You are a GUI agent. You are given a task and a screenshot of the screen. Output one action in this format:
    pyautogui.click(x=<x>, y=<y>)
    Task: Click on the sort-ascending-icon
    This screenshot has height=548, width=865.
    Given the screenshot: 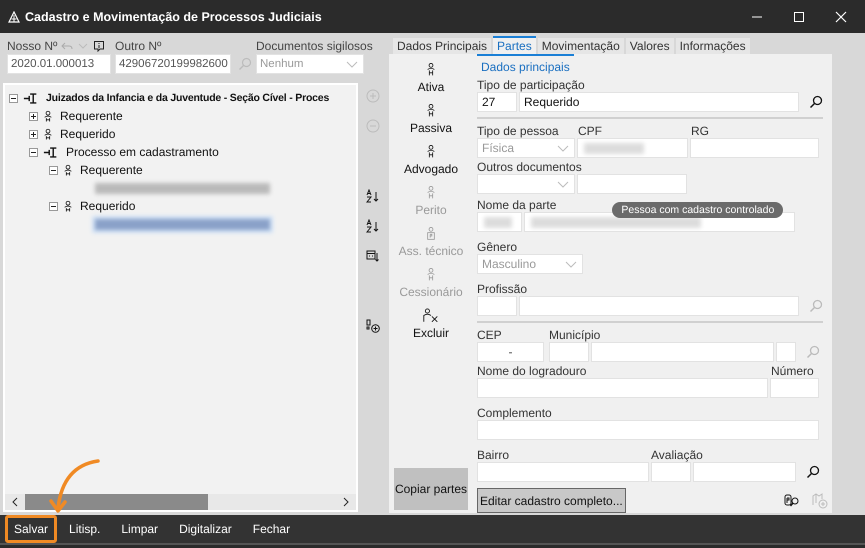 What is the action you would take?
    pyautogui.click(x=373, y=196)
    